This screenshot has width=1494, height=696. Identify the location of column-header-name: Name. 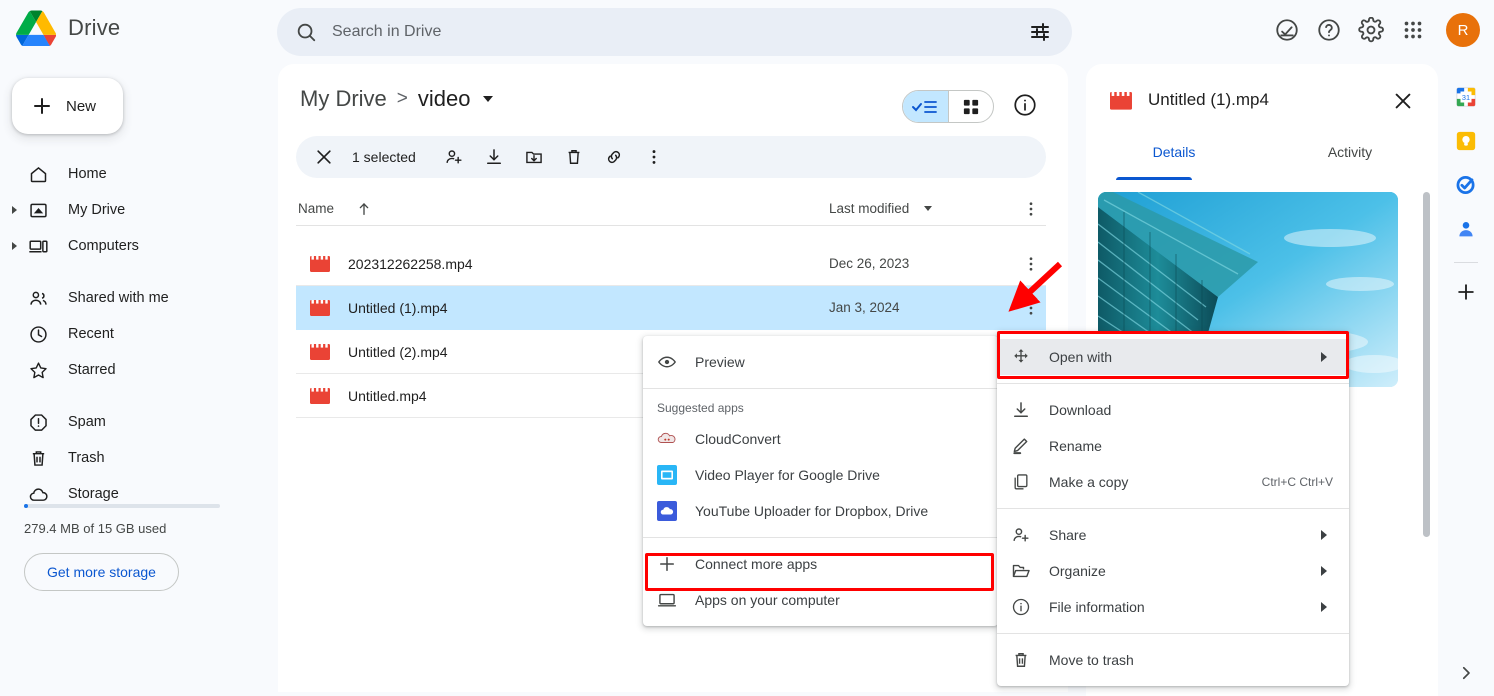
(316, 208).